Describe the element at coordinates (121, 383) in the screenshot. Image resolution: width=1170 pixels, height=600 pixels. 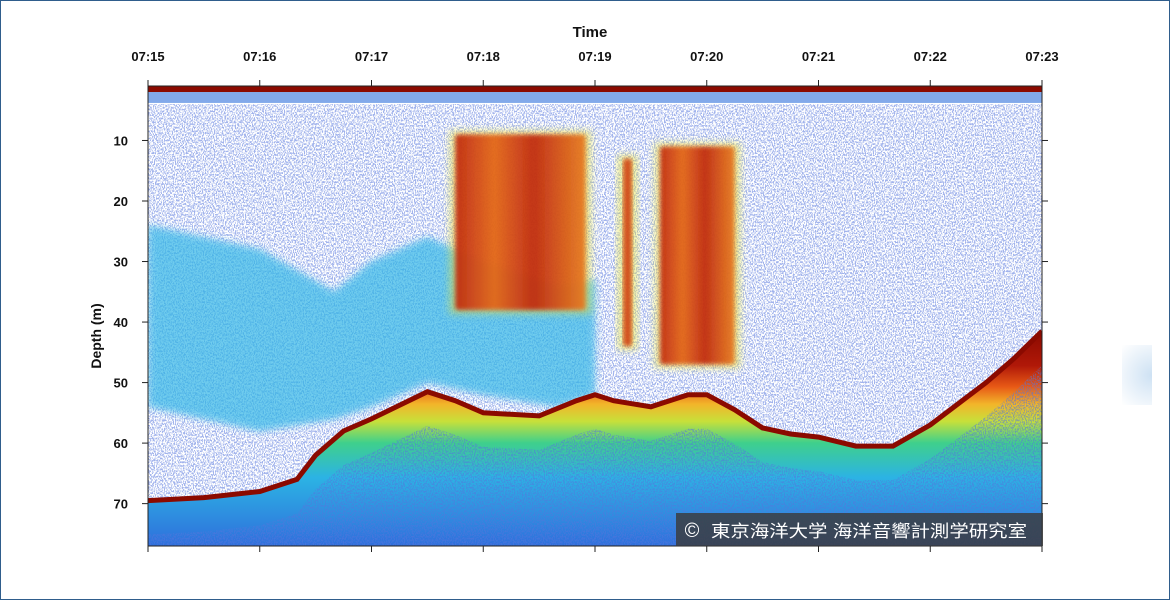
I see `y-tick-label: 50` at that location.